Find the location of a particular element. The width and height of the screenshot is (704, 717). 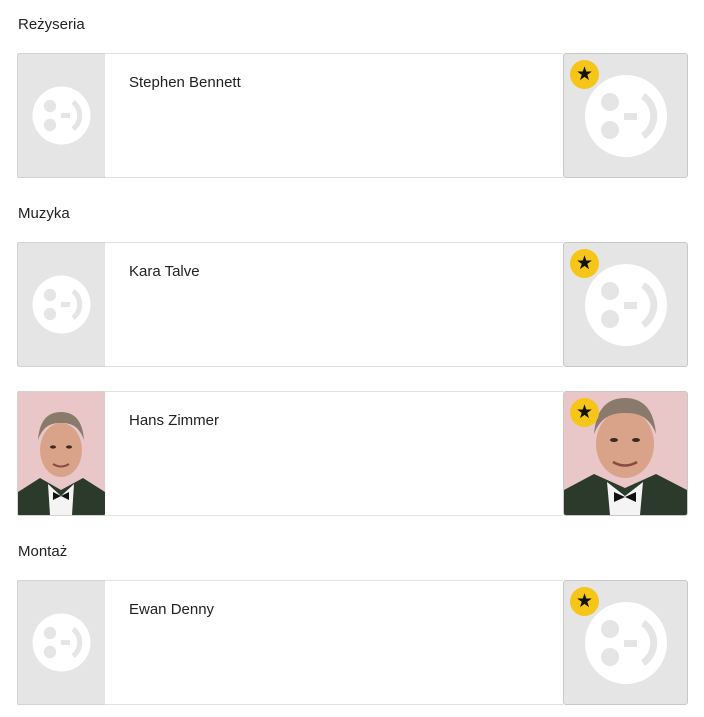

section-title-music: Muzyka is located at coordinates (44, 213).